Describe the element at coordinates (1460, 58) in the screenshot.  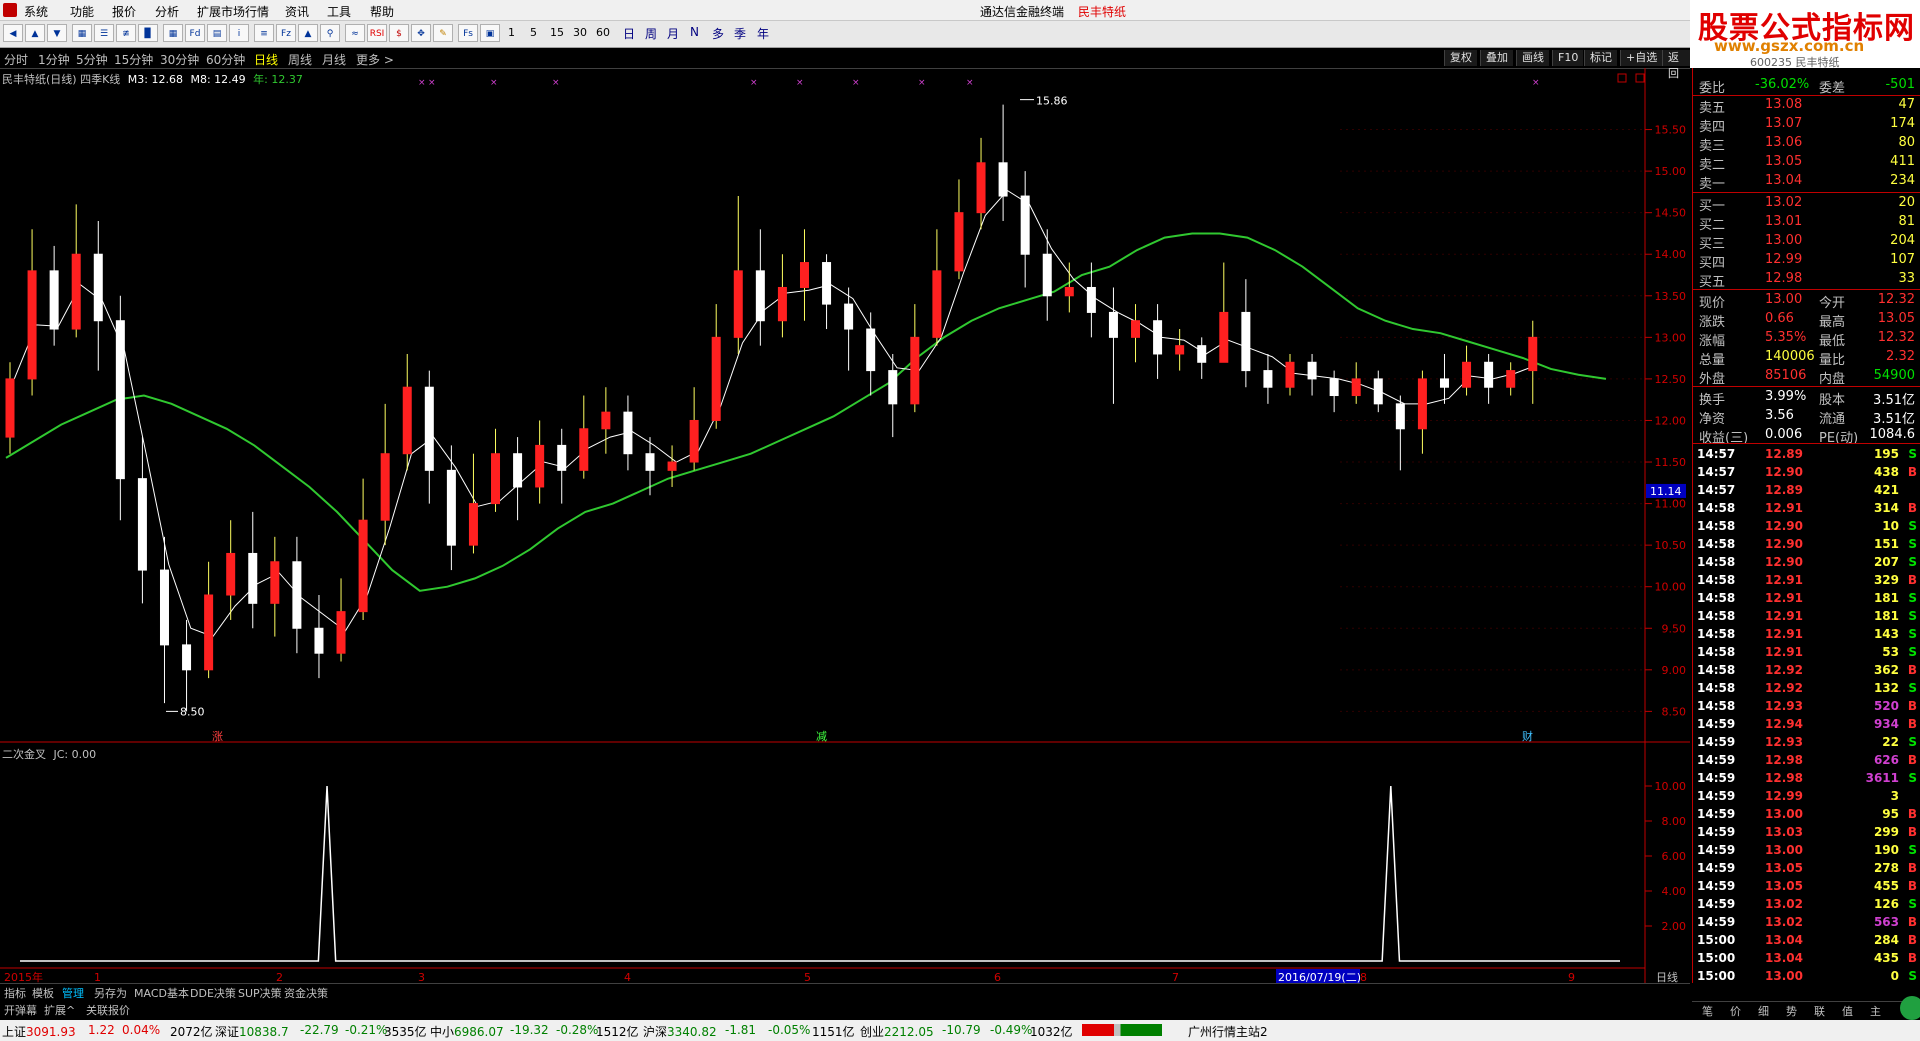
I see `fuquan-button: 复权` at that location.